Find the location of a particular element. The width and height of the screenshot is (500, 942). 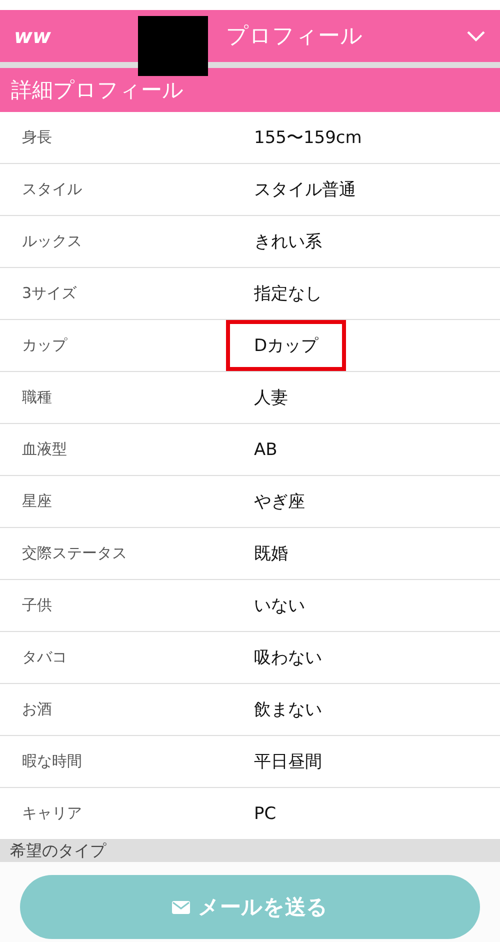

field-label: キャリア is located at coordinates (52, 813).